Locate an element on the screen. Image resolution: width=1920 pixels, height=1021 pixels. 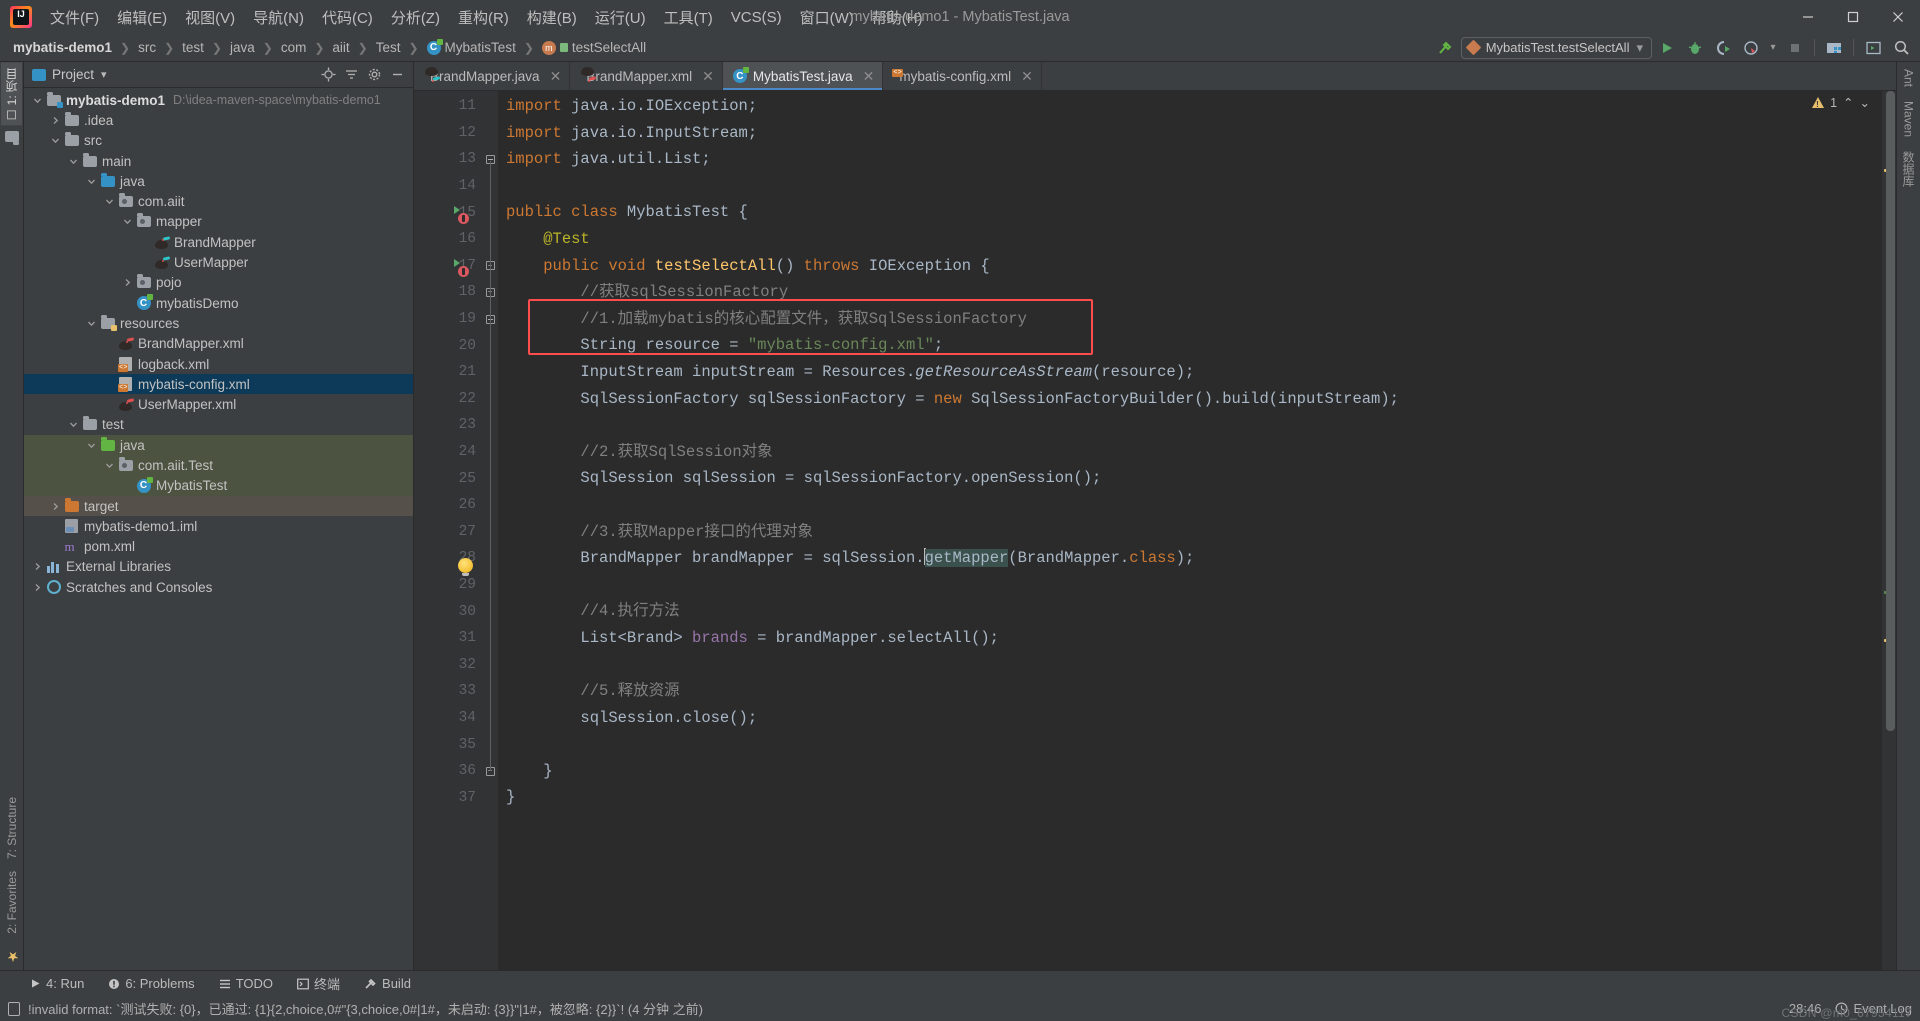
chevron-down-icon: ⌄ is located at coordinates (1865, 102).